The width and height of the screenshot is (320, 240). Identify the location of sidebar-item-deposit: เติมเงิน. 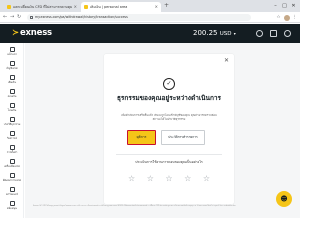
(12, 79).